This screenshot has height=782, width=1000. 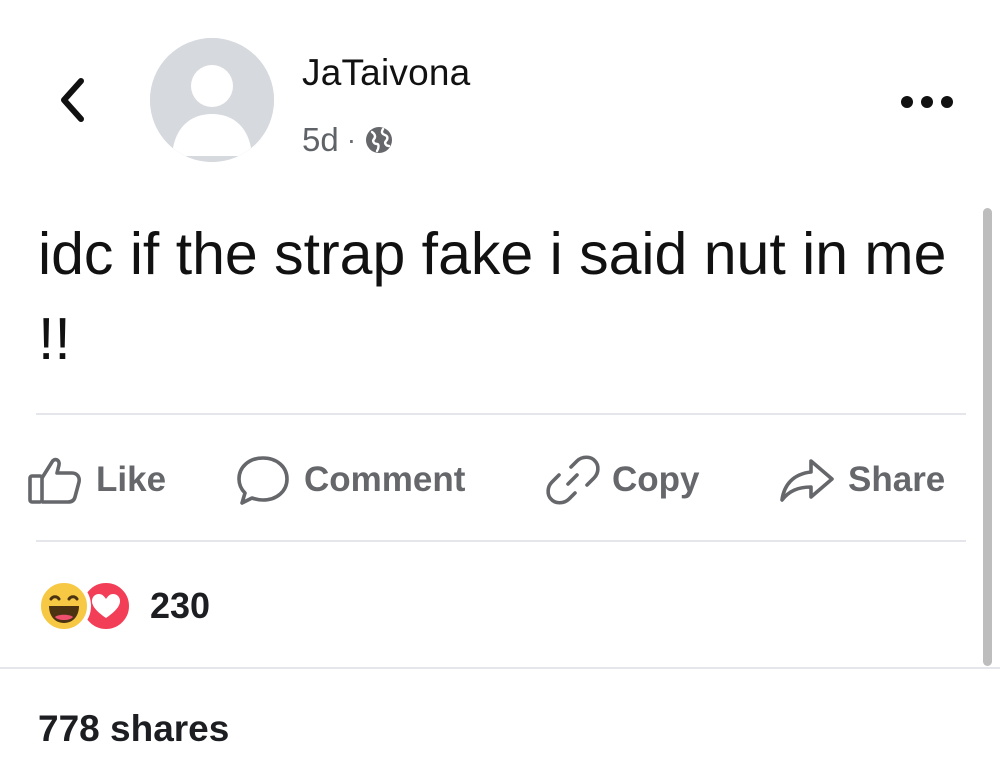 I want to click on share-arrow-icon, so click(x=807, y=480).